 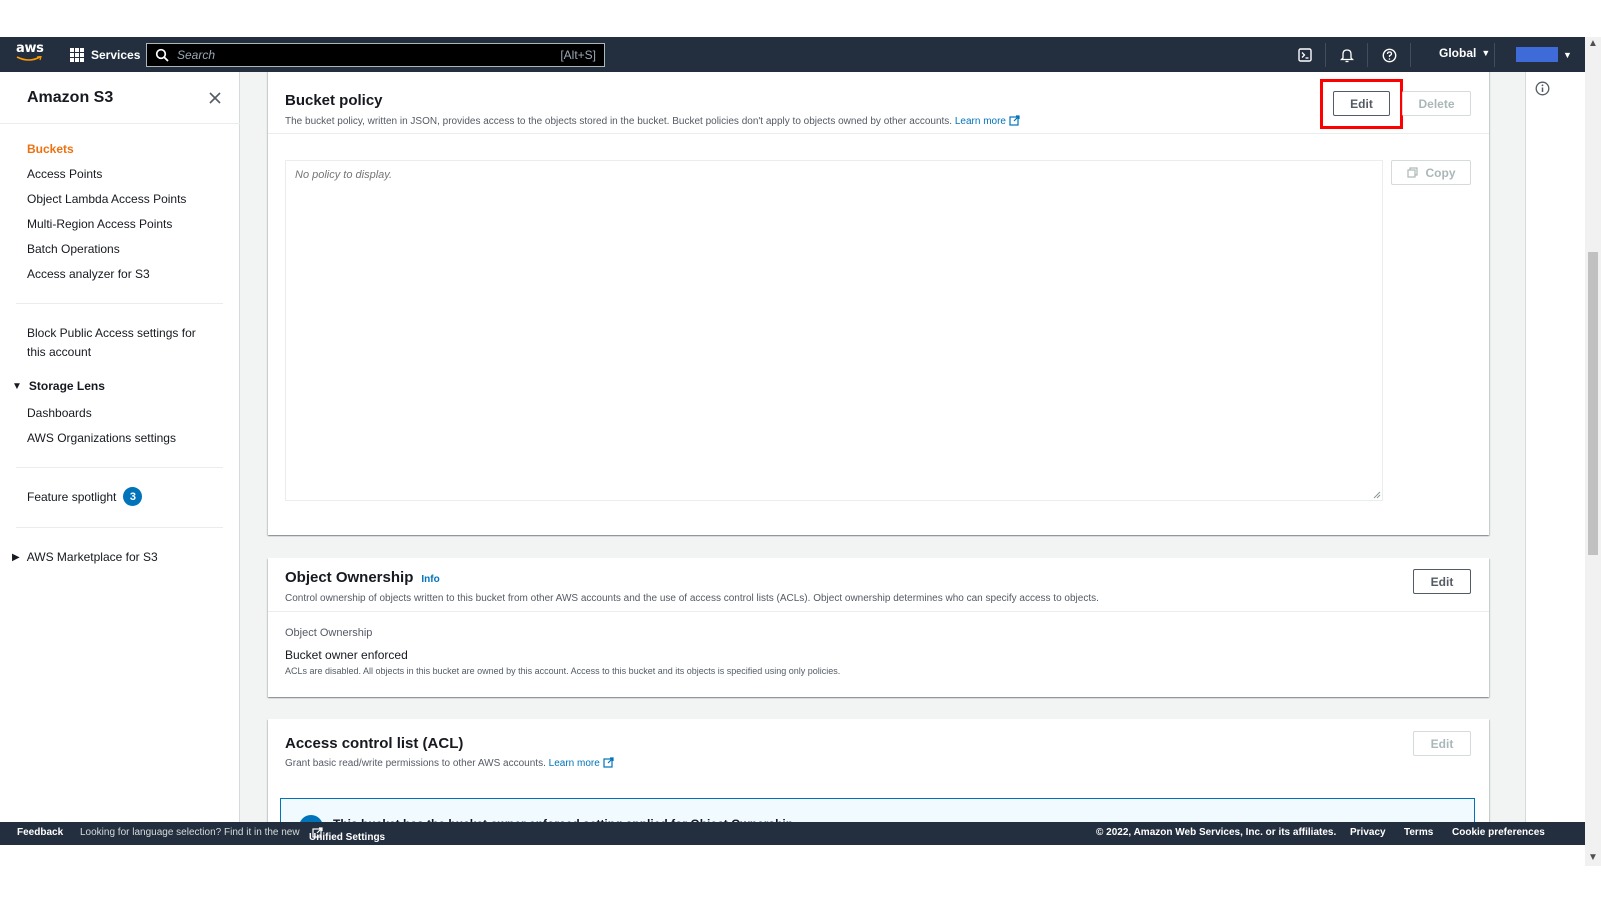 I want to click on close-icon, so click(x=215, y=98).